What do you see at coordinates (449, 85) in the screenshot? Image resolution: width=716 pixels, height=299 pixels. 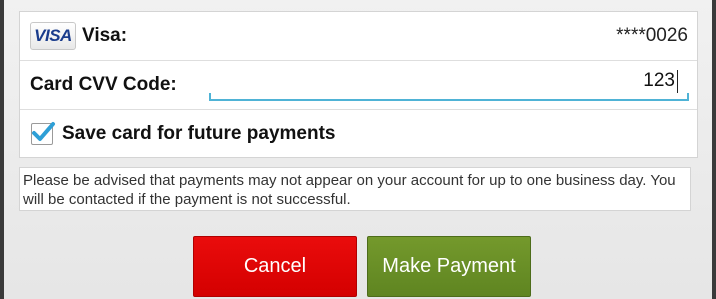 I see `cvv-input-field: 123` at bounding box center [449, 85].